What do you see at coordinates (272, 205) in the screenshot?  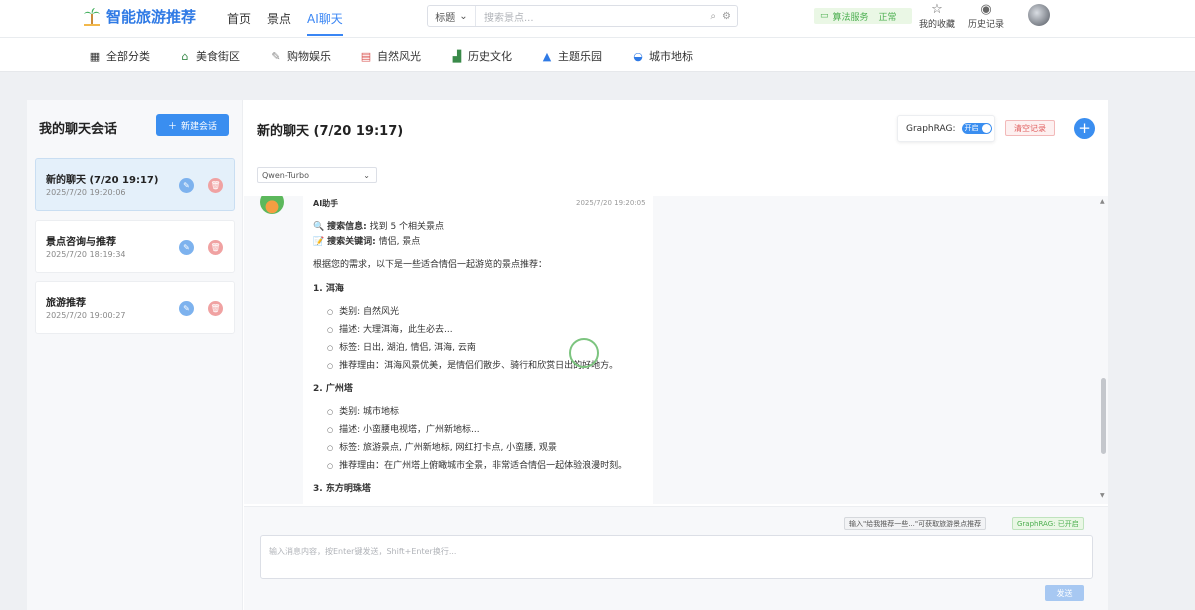 I see `bot-avatar` at bounding box center [272, 205].